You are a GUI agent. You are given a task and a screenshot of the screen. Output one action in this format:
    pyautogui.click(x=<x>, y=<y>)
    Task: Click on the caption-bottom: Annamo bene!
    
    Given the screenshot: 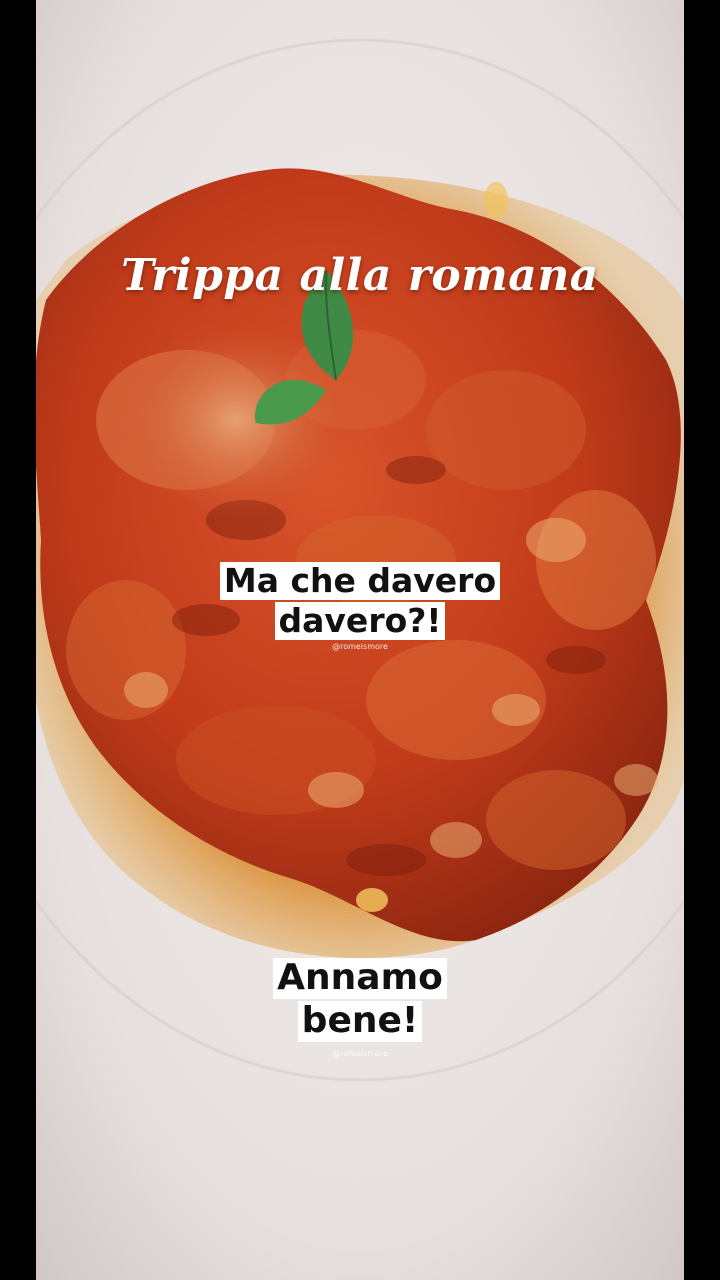 What is the action you would take?
    pyautogui.click(x=360, y=1001)
    